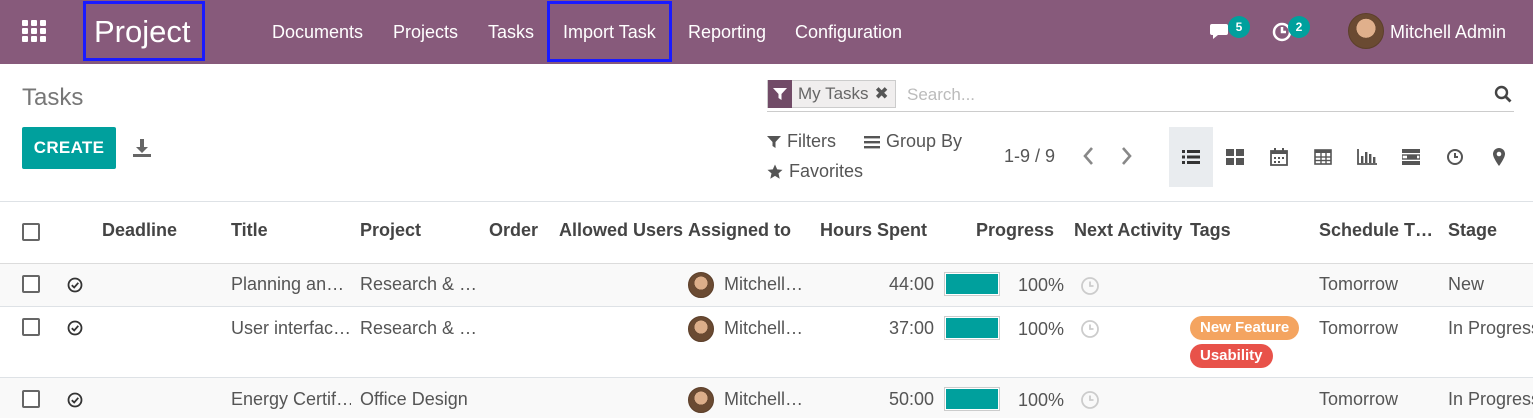 This screenshot has width=1533, height=418. I want to click on task-hours: 44:00, so click(911, 284).